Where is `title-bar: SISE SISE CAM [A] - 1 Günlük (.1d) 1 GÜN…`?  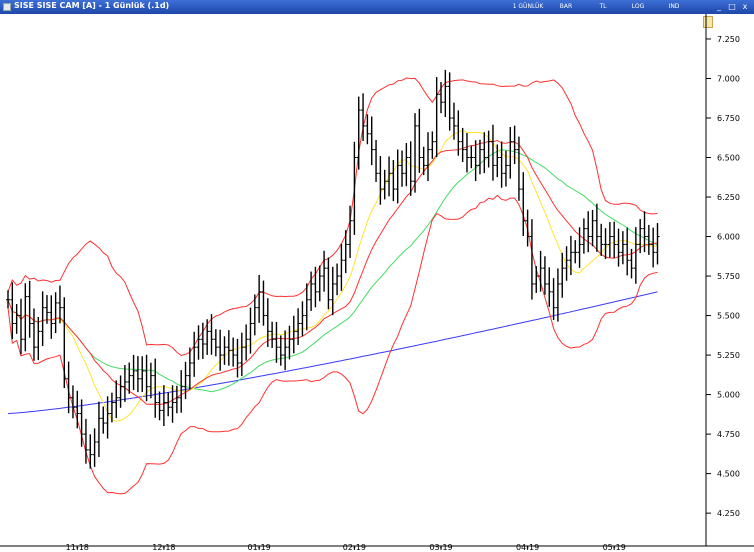 title-bar: SISE SISE CAM [A] - 1 Günlük (.1d) 1 GÜN… is located at coordinates (377, 7).